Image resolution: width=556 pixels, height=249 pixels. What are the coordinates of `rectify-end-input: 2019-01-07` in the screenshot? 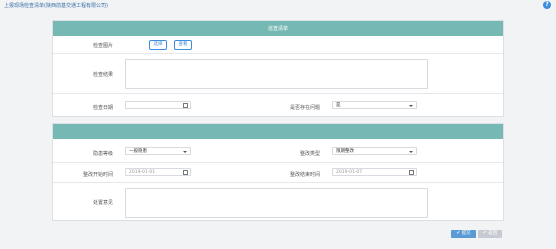 It's located at (374, 172).